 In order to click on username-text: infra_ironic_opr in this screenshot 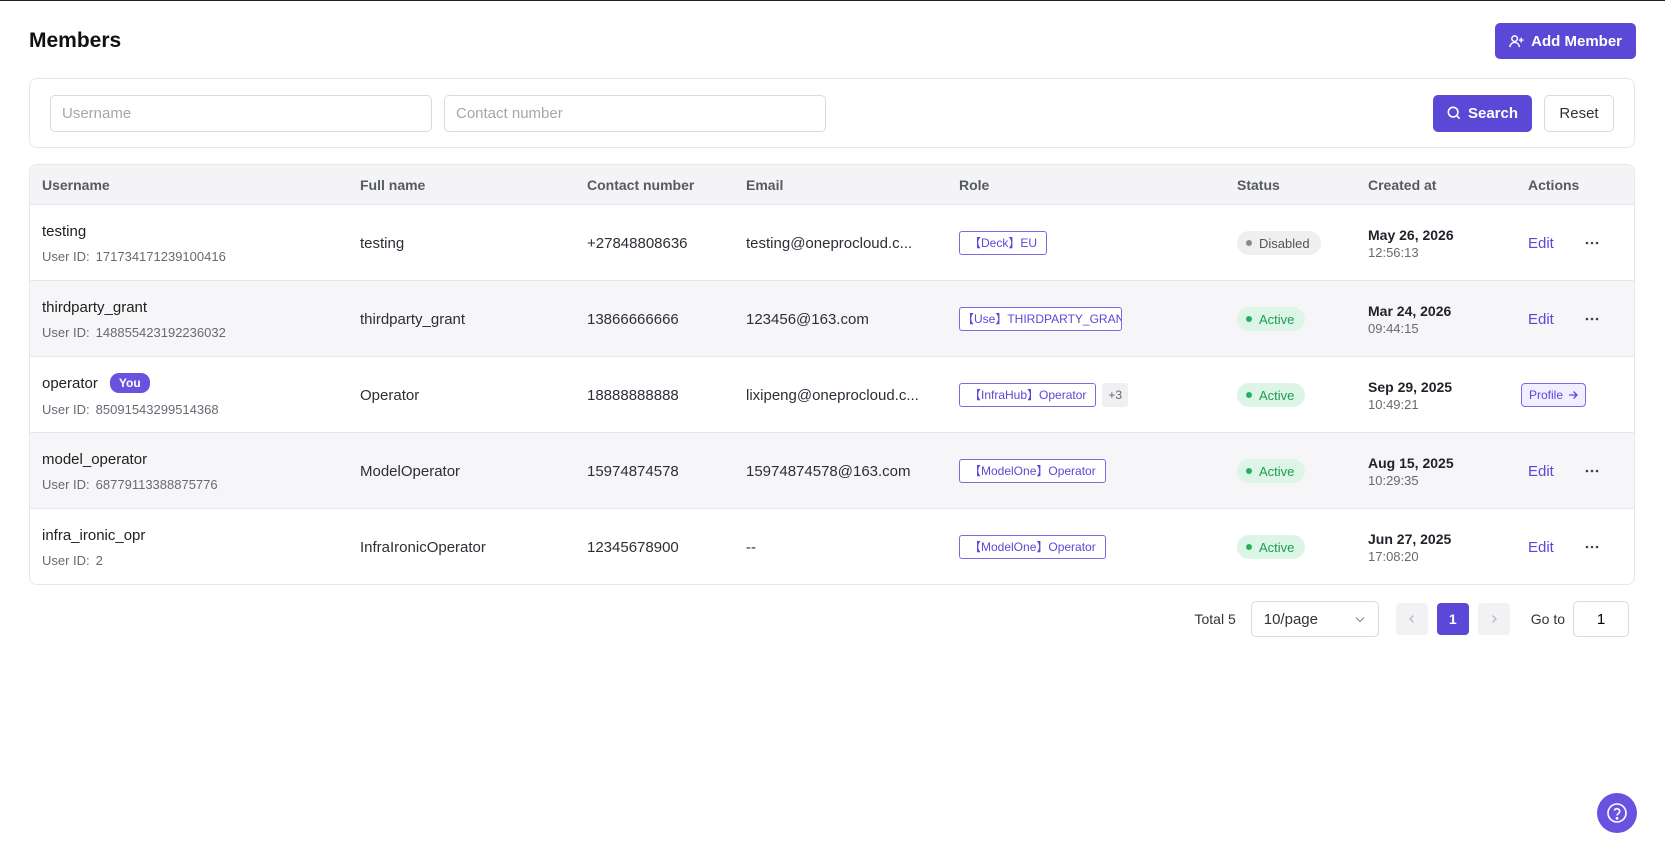, I will do `click(94, 535)`.